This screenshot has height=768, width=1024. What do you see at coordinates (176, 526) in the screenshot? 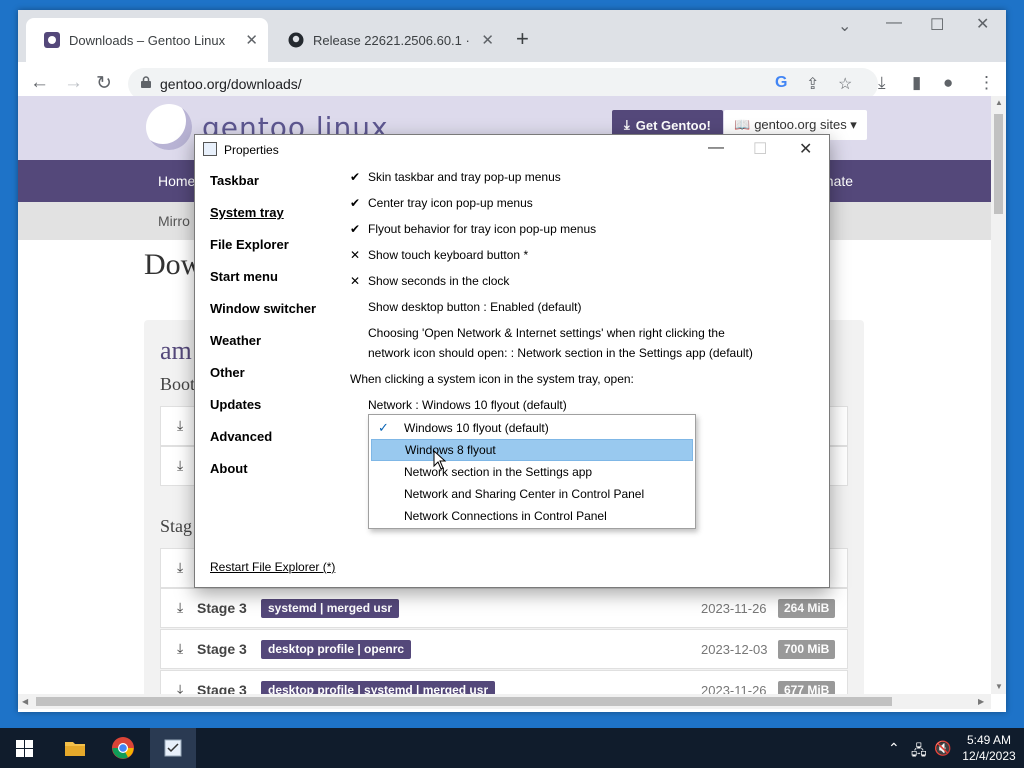
I see `stage-section-label: Stag` at bounding box center [176, 526].